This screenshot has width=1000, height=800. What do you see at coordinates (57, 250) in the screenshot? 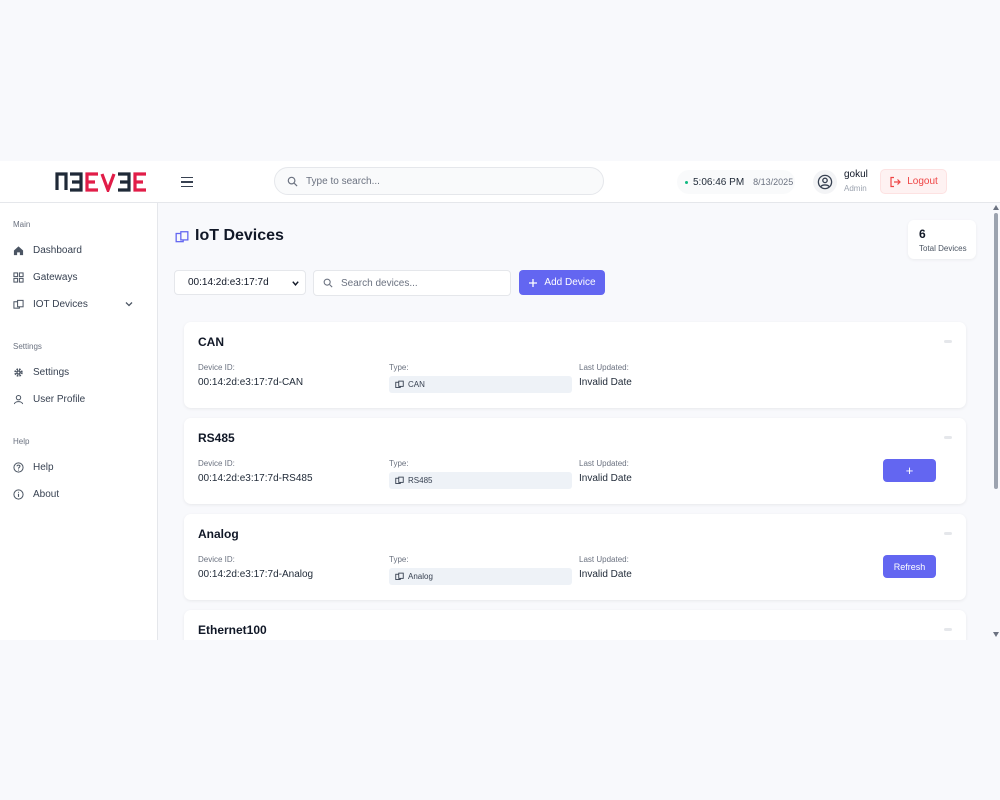
I see `sidebar-item-label: Dashboard` at bounding box center [57, 250].